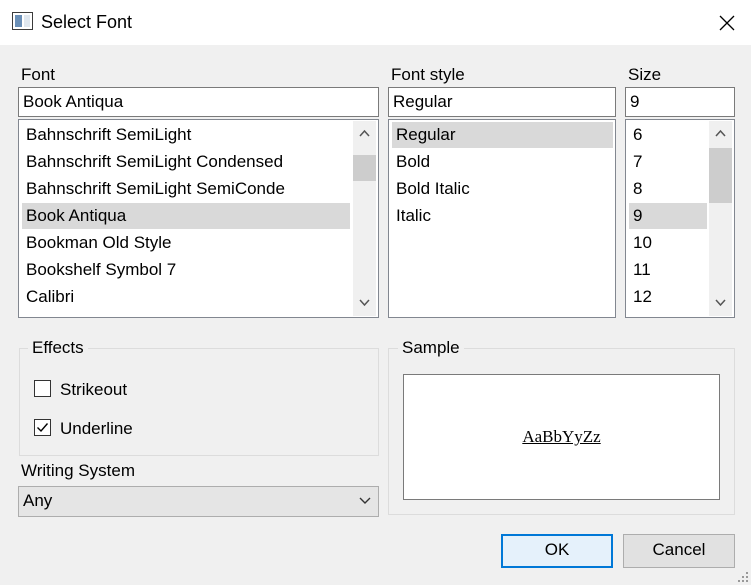  What do you see at coordinates (668, 243) in the screenshot?
I see `list-item: 10` at bounding box center [668, 243].